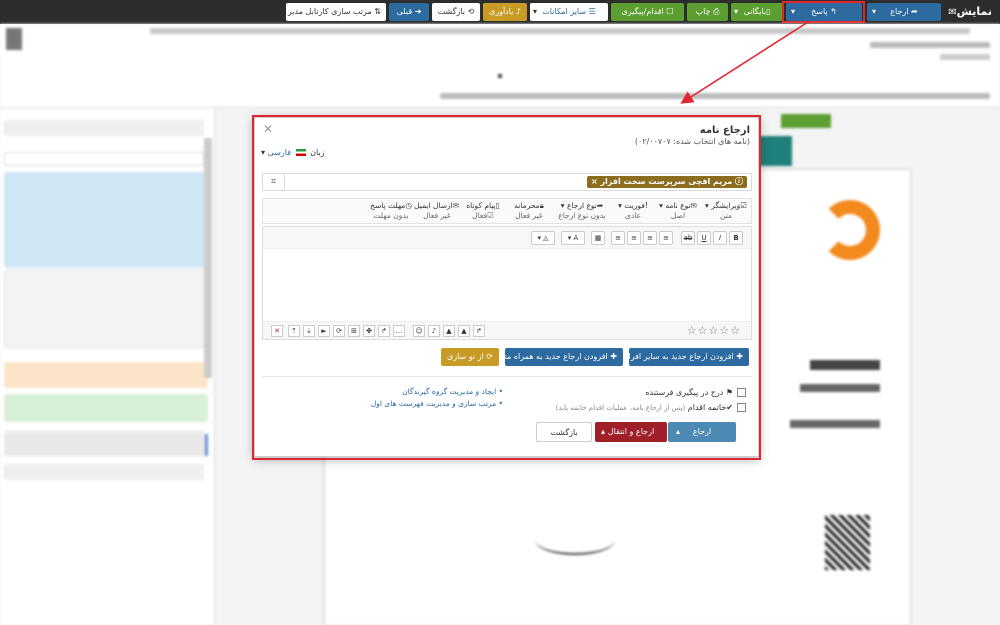  I want to click on italic-button: I, so click(720, 238).